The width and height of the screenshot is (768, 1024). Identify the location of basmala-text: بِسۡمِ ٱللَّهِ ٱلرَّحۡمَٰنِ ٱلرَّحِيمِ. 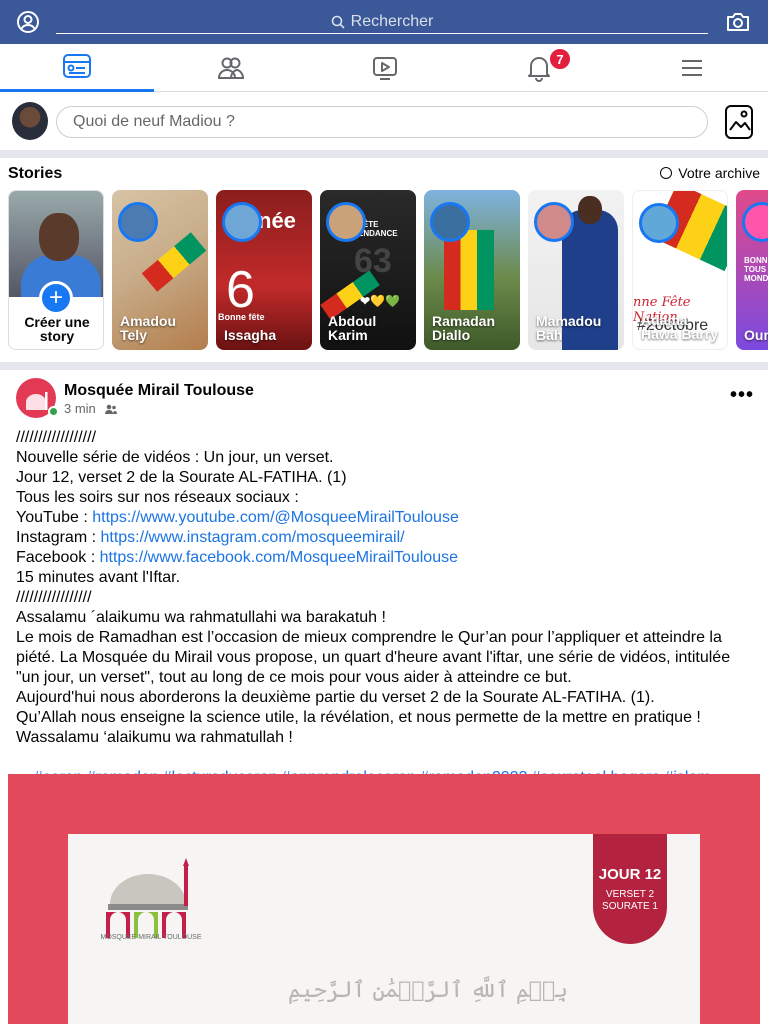
(428, 990).